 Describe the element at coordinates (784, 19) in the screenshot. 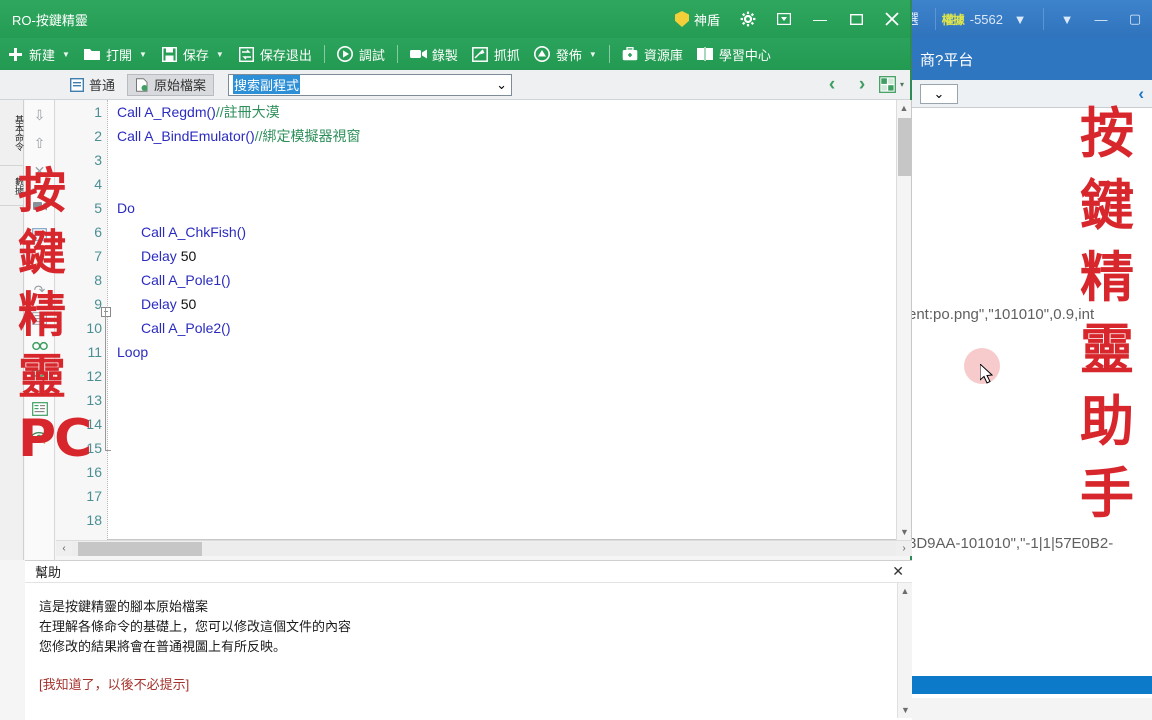

I see `minimize-to-tray-button` at that location.